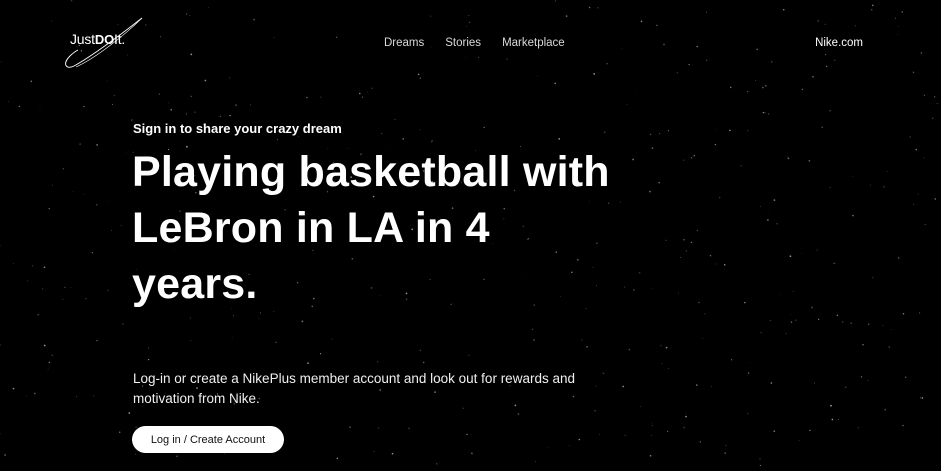  What do you see at coordinates (404, 43) in the screenshot?
I see `nav-item-dreams: Dreams` at bounding box center [404, 43].